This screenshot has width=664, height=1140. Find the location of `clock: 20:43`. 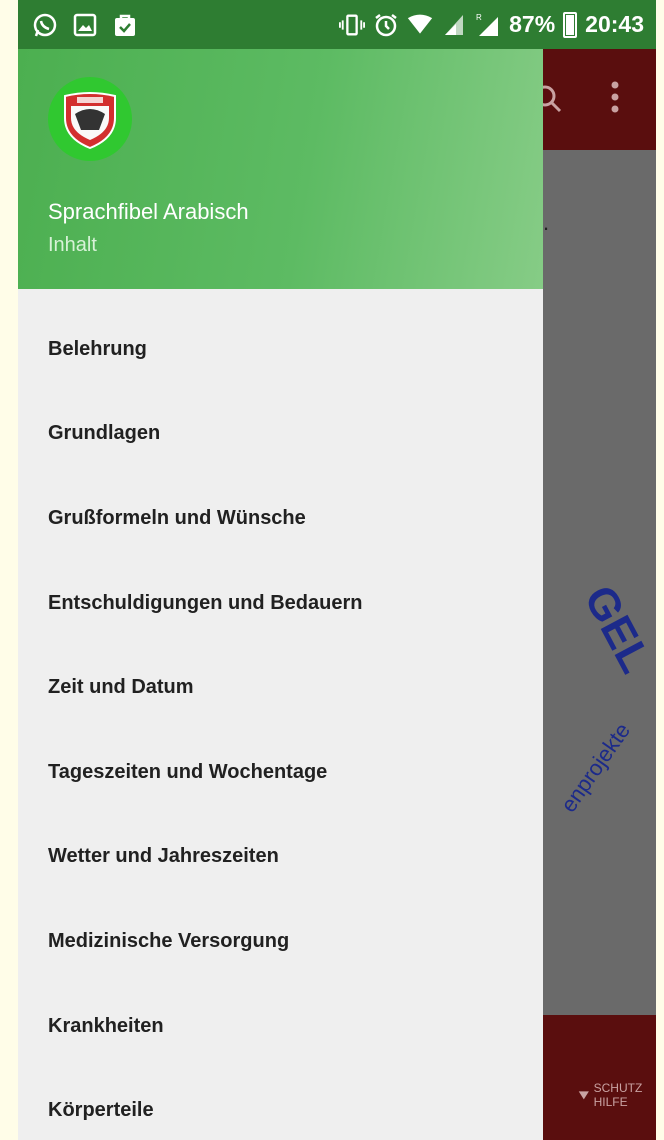

clock: 20:43 is located at coordinates (614, 24).